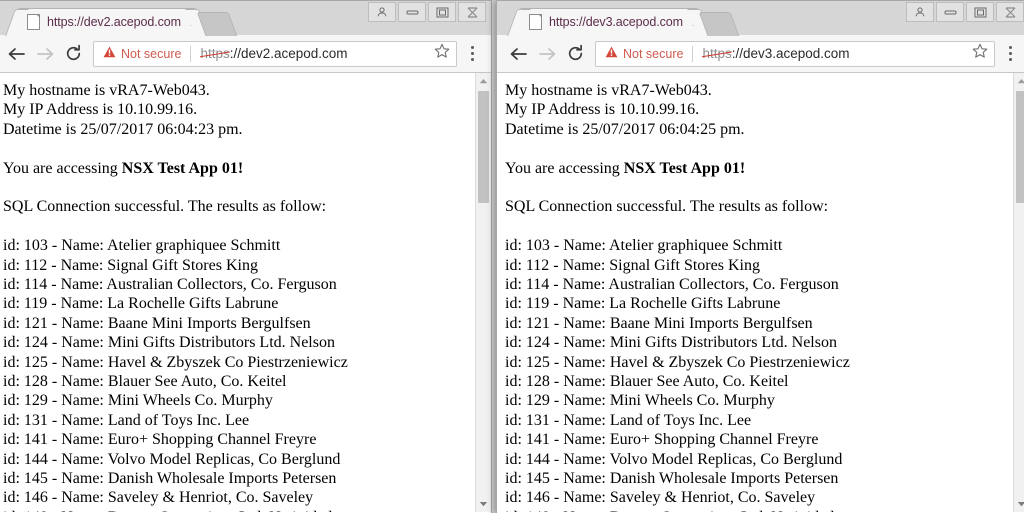  I want to click on url-text: https://dev2.acepod.com, so click(314, 53).